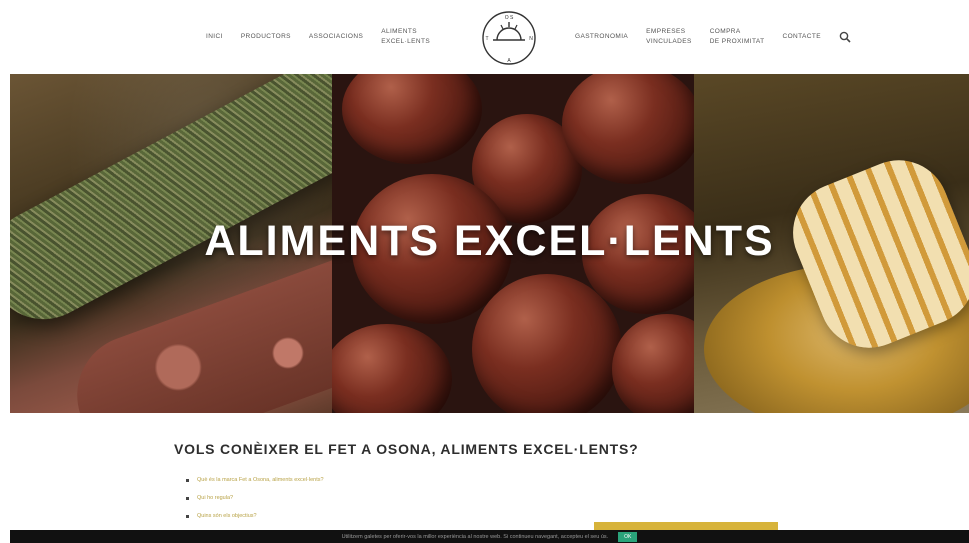 This screenshot has height=543, width=969. I want to click on nav-item-aliments-excellents: Aliments excel·lents, so click(405, 37).